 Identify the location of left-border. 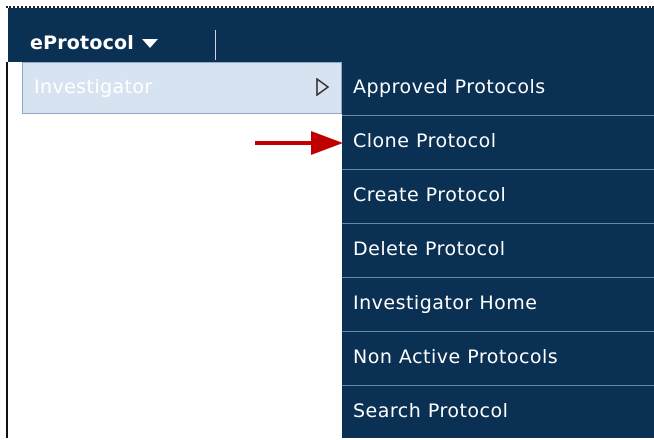
(7, 250).